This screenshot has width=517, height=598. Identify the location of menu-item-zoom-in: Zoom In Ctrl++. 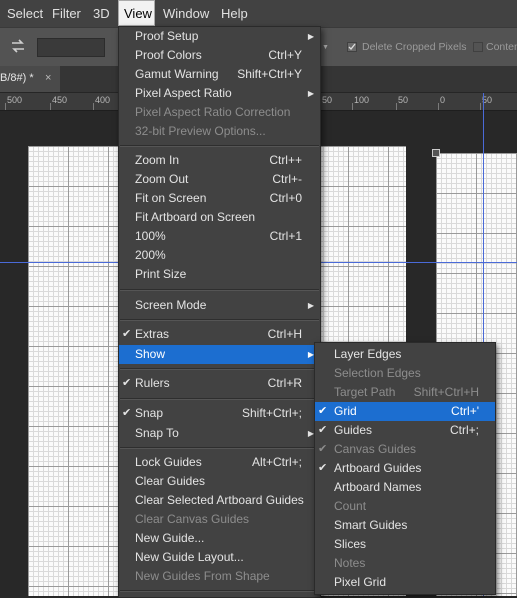
(219, 160).